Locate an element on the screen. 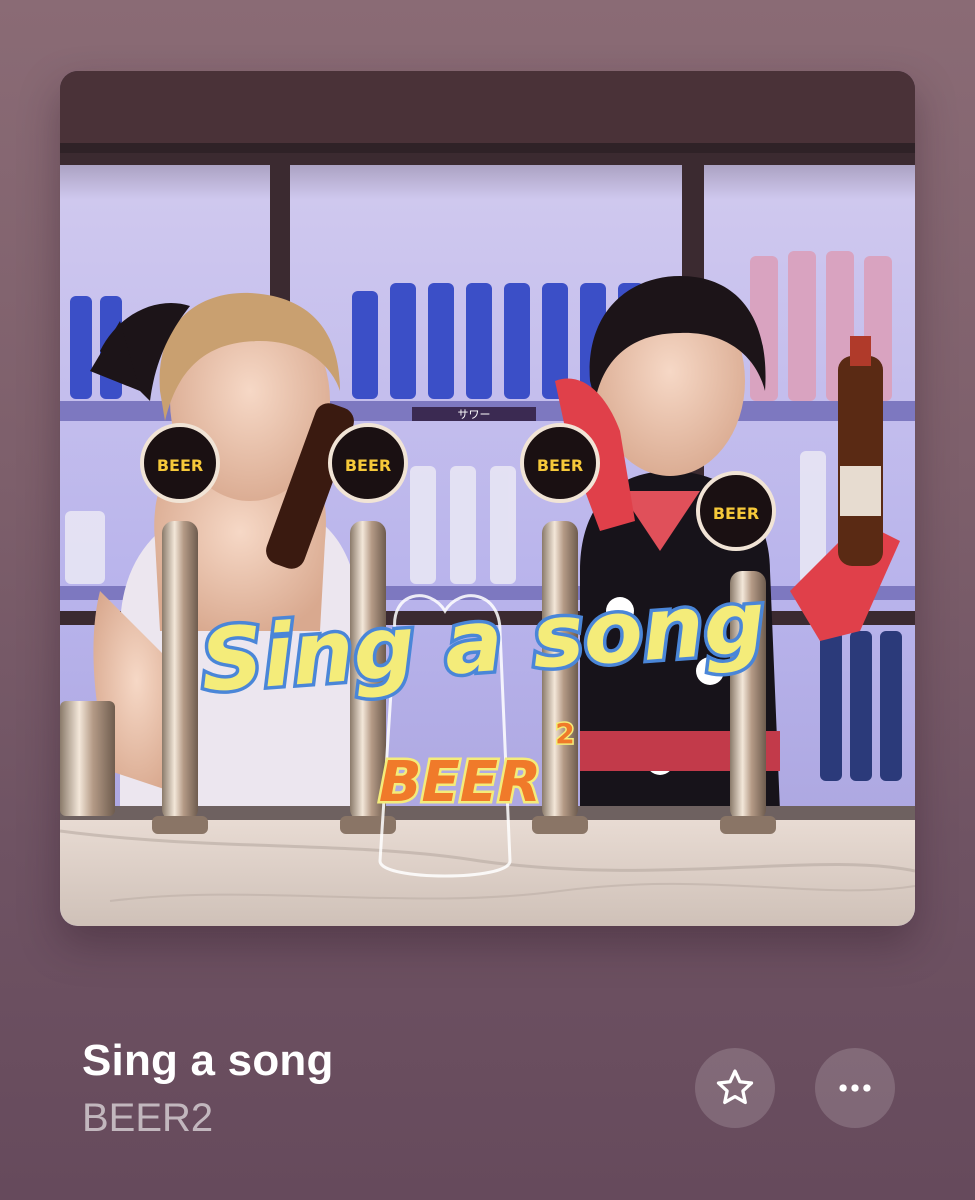 This screenshot has height=1200, width=975. favorite-button is located at coordinates (735, 1088).